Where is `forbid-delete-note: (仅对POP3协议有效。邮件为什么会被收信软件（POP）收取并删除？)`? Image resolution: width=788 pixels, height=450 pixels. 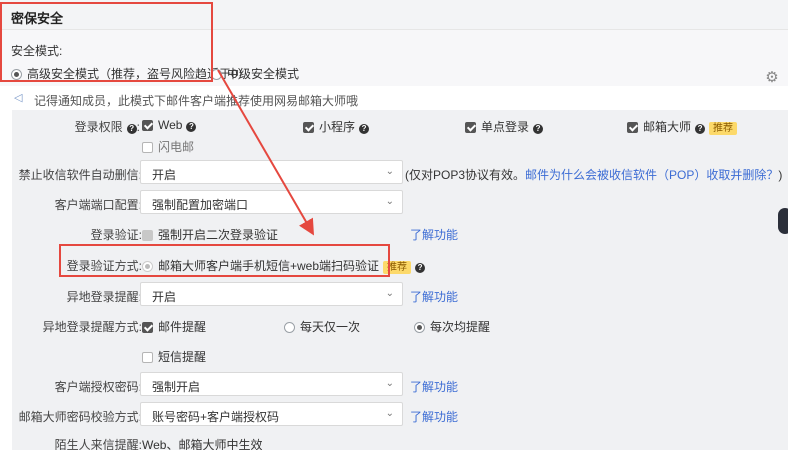 forbid-delete-note: (仅对POP3协议有效。邮件为什么会被收信软件（POP）收取并删除？) is located at coordinates (594, 175).